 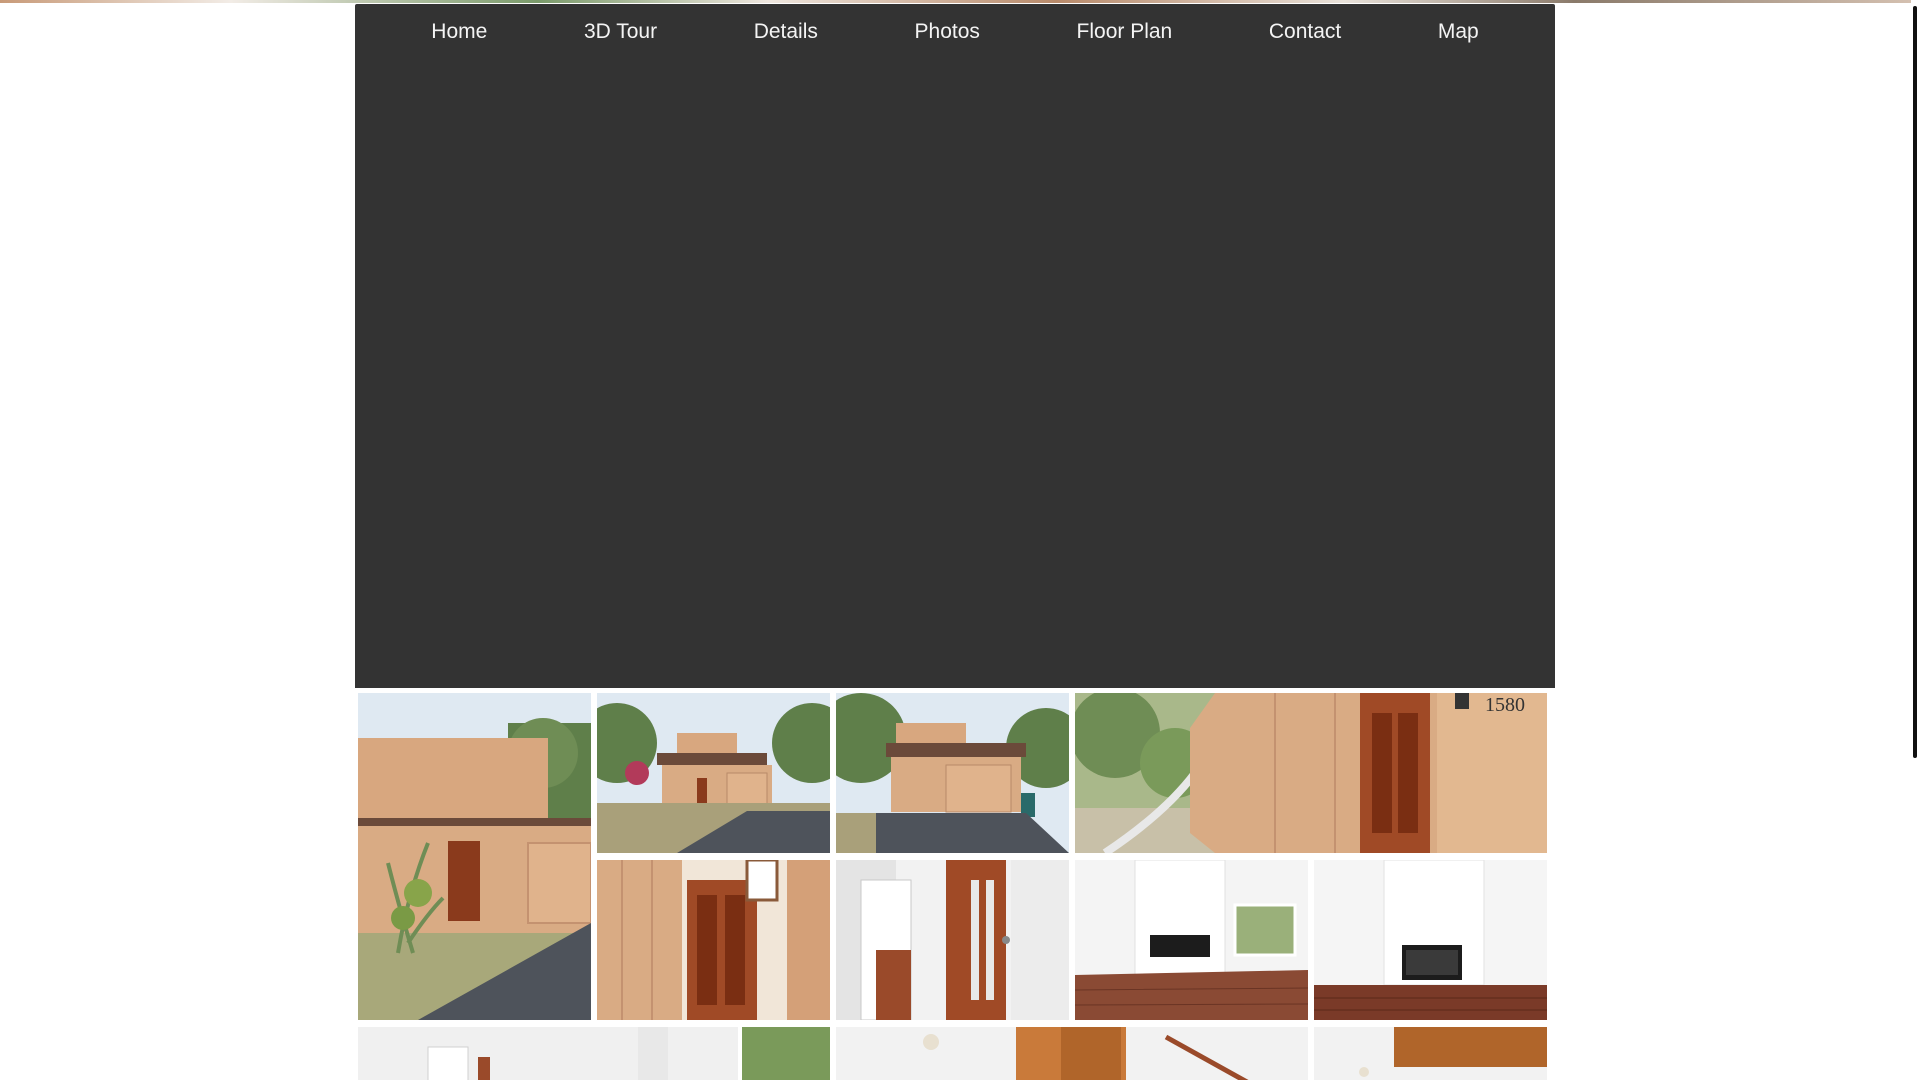 What do you see at coordinates (1072, 1053) in the screenshot?
I see `gallery-photo-interior-stairs` at bounding box center [1072, 1053].